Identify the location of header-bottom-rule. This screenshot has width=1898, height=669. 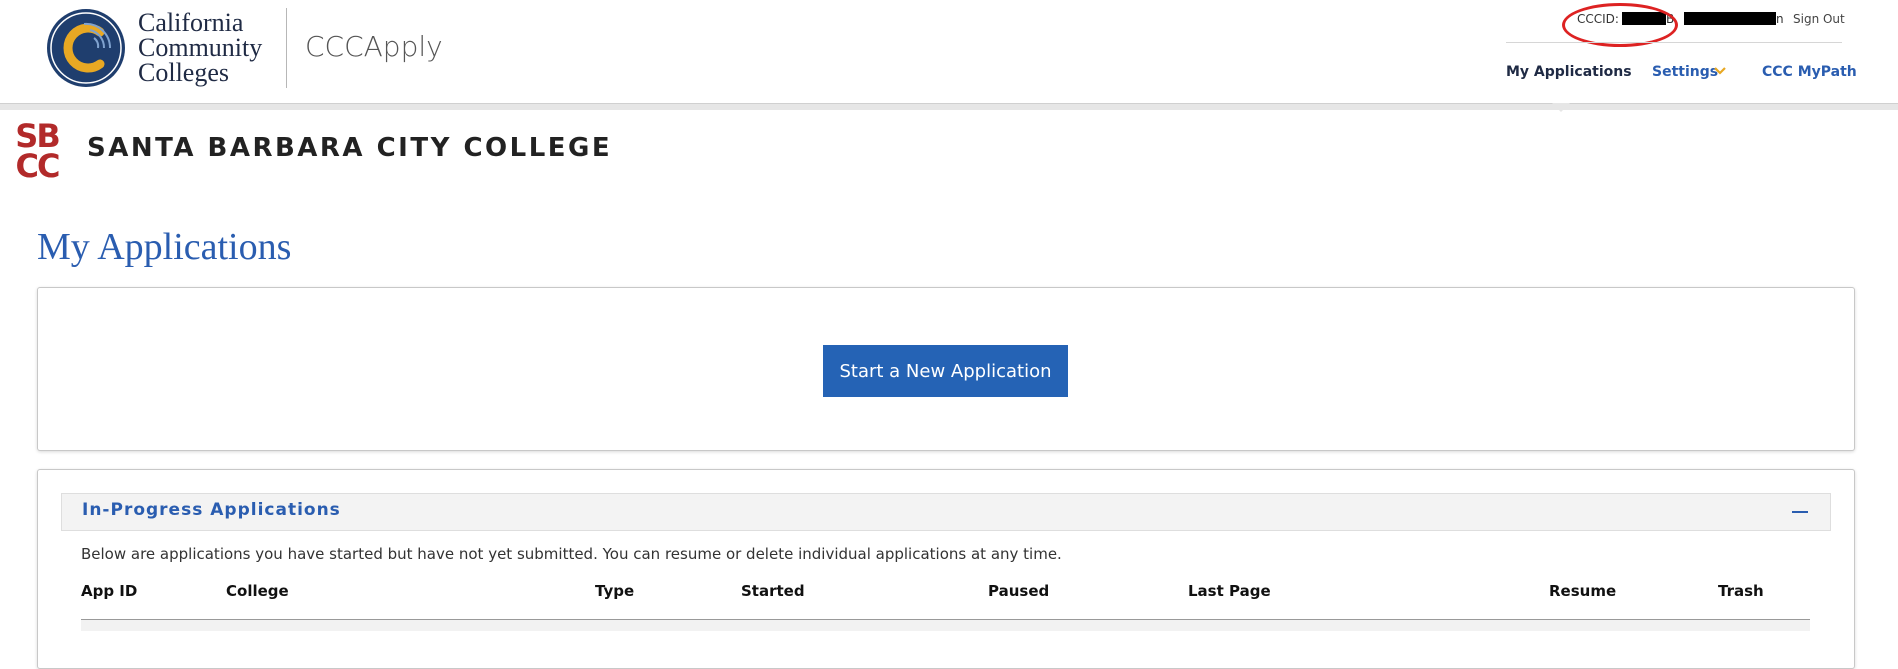
(949, 106).